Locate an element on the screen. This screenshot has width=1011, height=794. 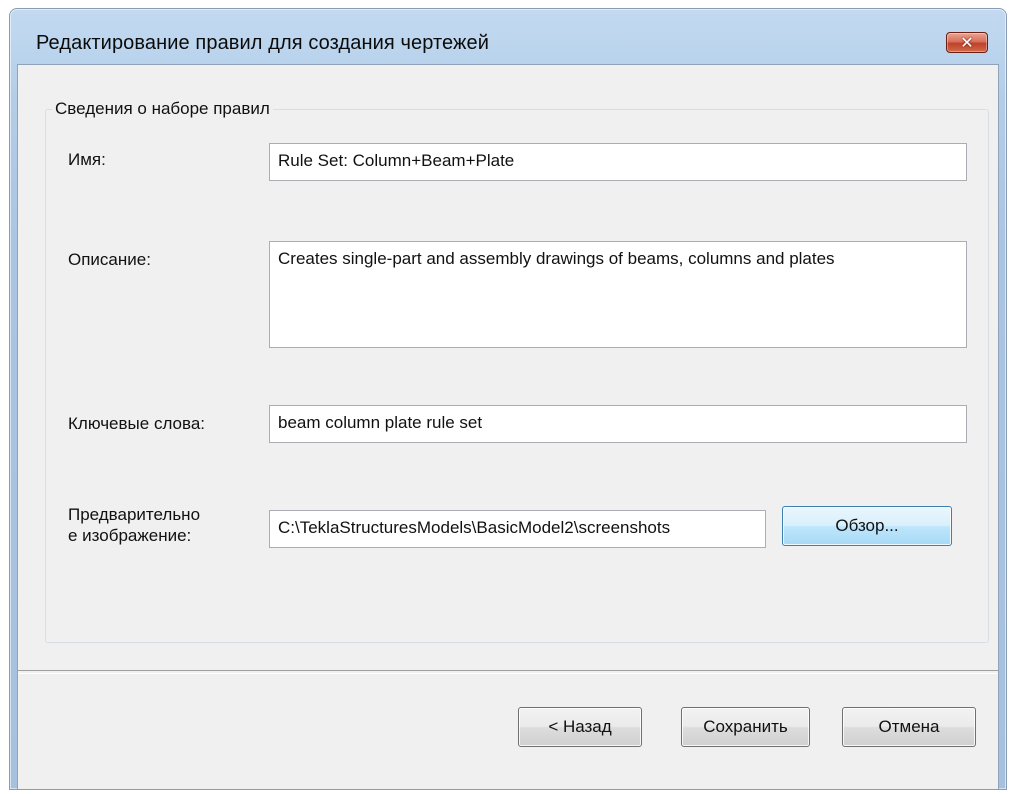
close-button: ✕ is located at coordinates (967, 42).